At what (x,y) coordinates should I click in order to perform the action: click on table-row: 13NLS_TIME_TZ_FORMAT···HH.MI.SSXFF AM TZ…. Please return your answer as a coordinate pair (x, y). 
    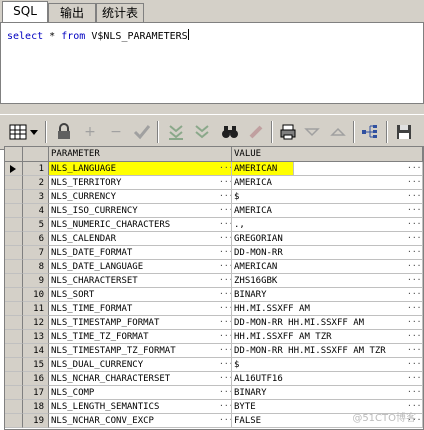
    Looking at the image, I should click on (214, 337).